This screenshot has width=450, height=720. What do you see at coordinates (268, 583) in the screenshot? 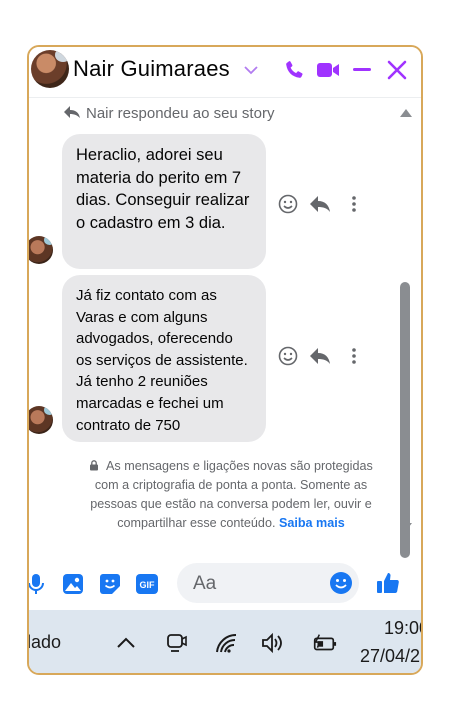
I see `message-input: Aa` at bounding box center [268, 583].